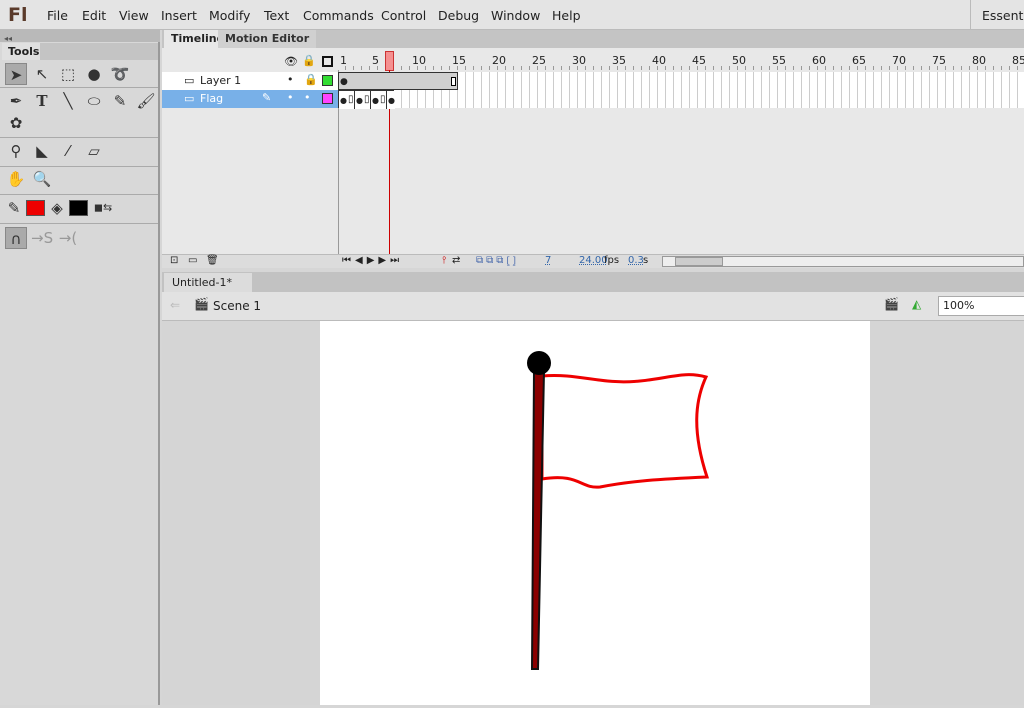  What do you see at coordinates (681, 81) in the screenshot?
I see `frame-cells: ●` at bounding box center [681, 81].